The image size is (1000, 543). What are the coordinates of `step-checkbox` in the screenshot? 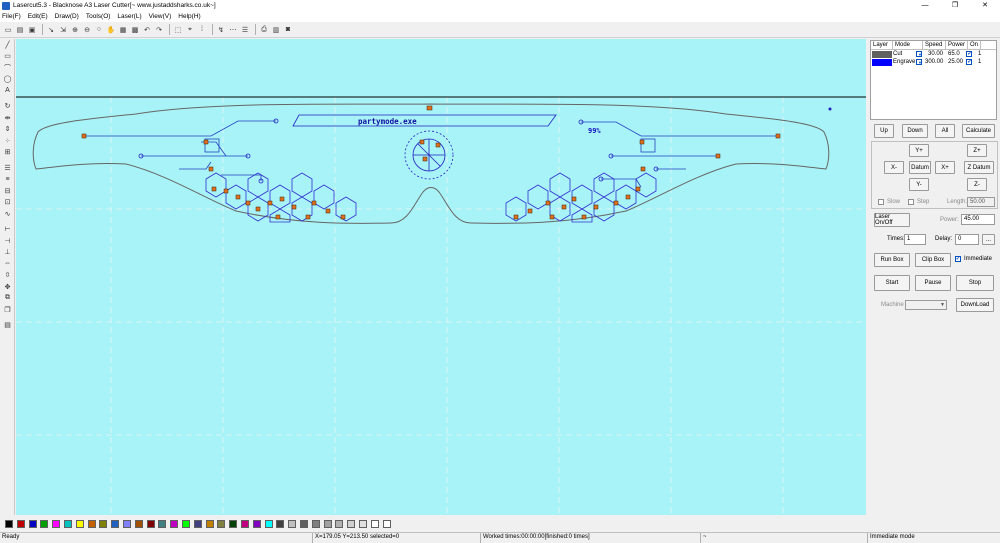 It's located at (911, 202).